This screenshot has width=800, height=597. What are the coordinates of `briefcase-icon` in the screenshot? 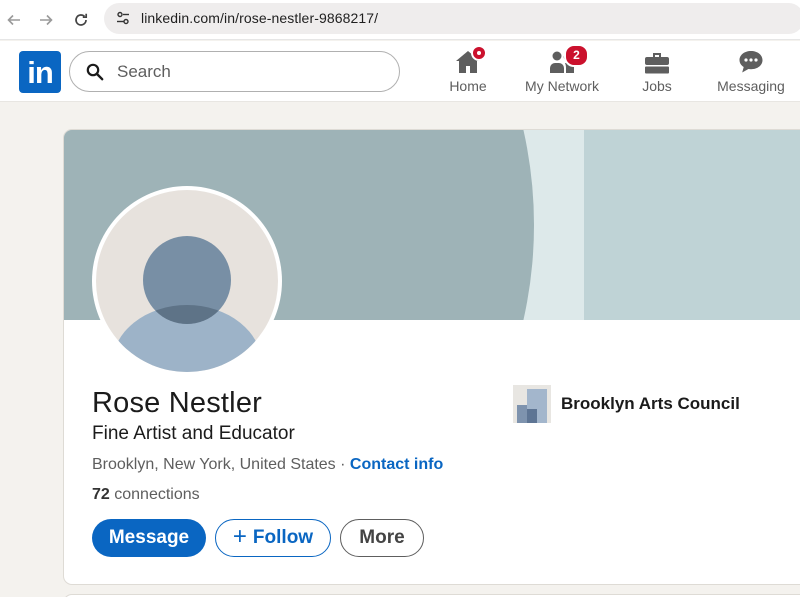 It's located at (657, 62).